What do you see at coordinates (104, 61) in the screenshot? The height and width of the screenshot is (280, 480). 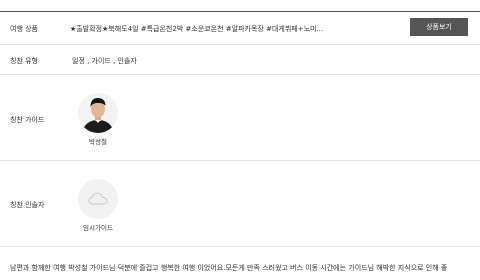 I see `praise-type-value: 일정 , 가이드 , 인솔자` at bounding box center [104, 61].